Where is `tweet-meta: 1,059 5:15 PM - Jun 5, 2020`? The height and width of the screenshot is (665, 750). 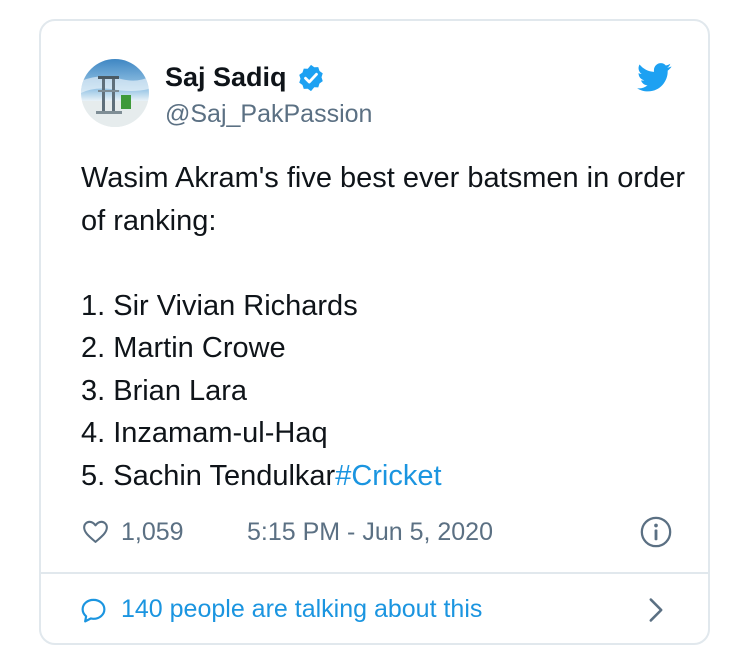
tweet-meta: 1,059 5:15 PM - Jun 5, 2020 is located at coordinates (378, 532).